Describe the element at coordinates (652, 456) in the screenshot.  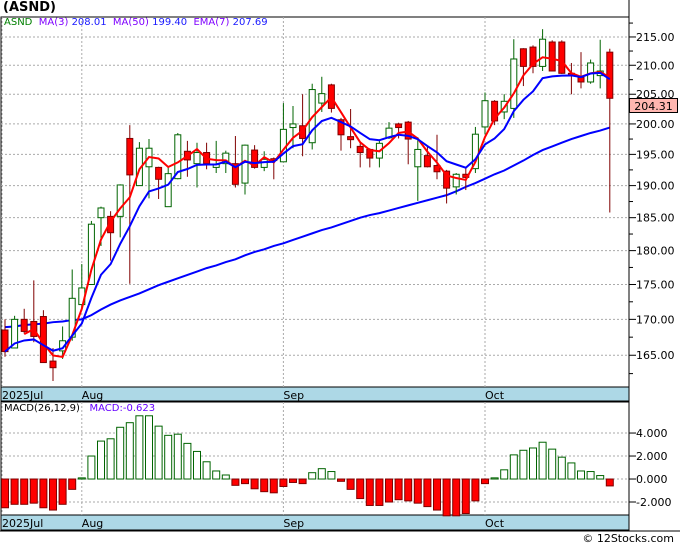
I see `macd-tick-label: 2.000` at that location.